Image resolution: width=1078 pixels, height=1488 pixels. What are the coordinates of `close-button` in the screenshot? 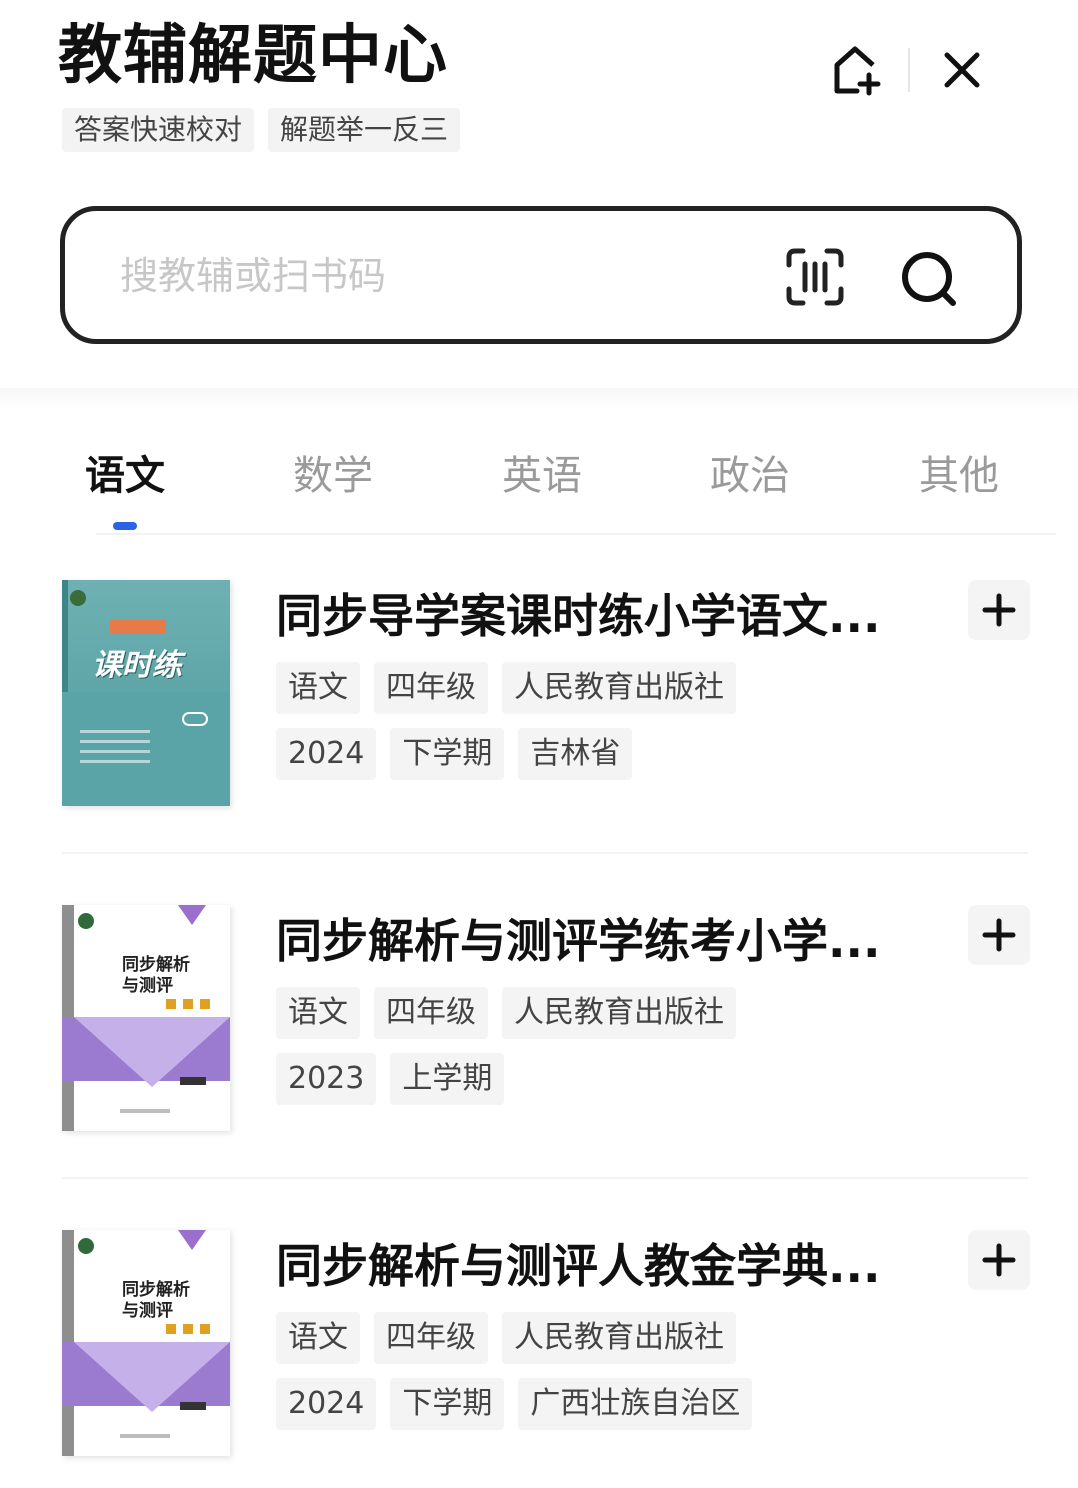 It's located at (962, 70).